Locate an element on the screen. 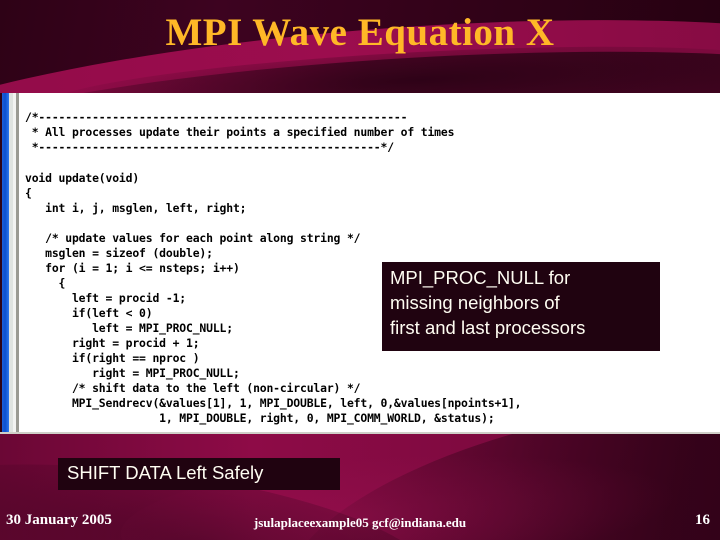 The image size is (720, 540). callout-proc-null-line-1: MPI_PROC_NULL for is located at coordinates (480, 277).